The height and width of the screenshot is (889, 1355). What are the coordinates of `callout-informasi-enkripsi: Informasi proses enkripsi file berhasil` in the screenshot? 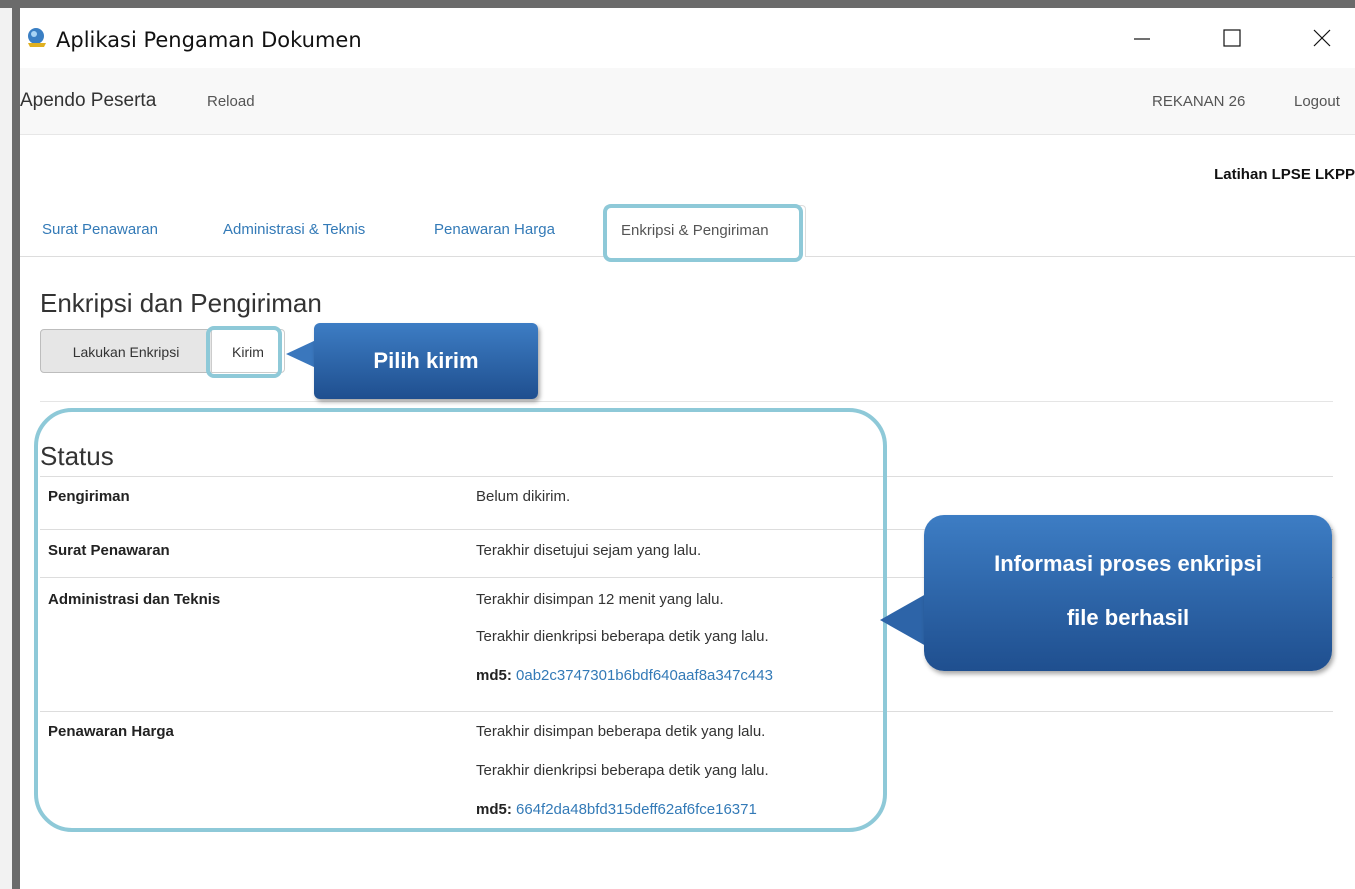 It's located at (1128, 593).